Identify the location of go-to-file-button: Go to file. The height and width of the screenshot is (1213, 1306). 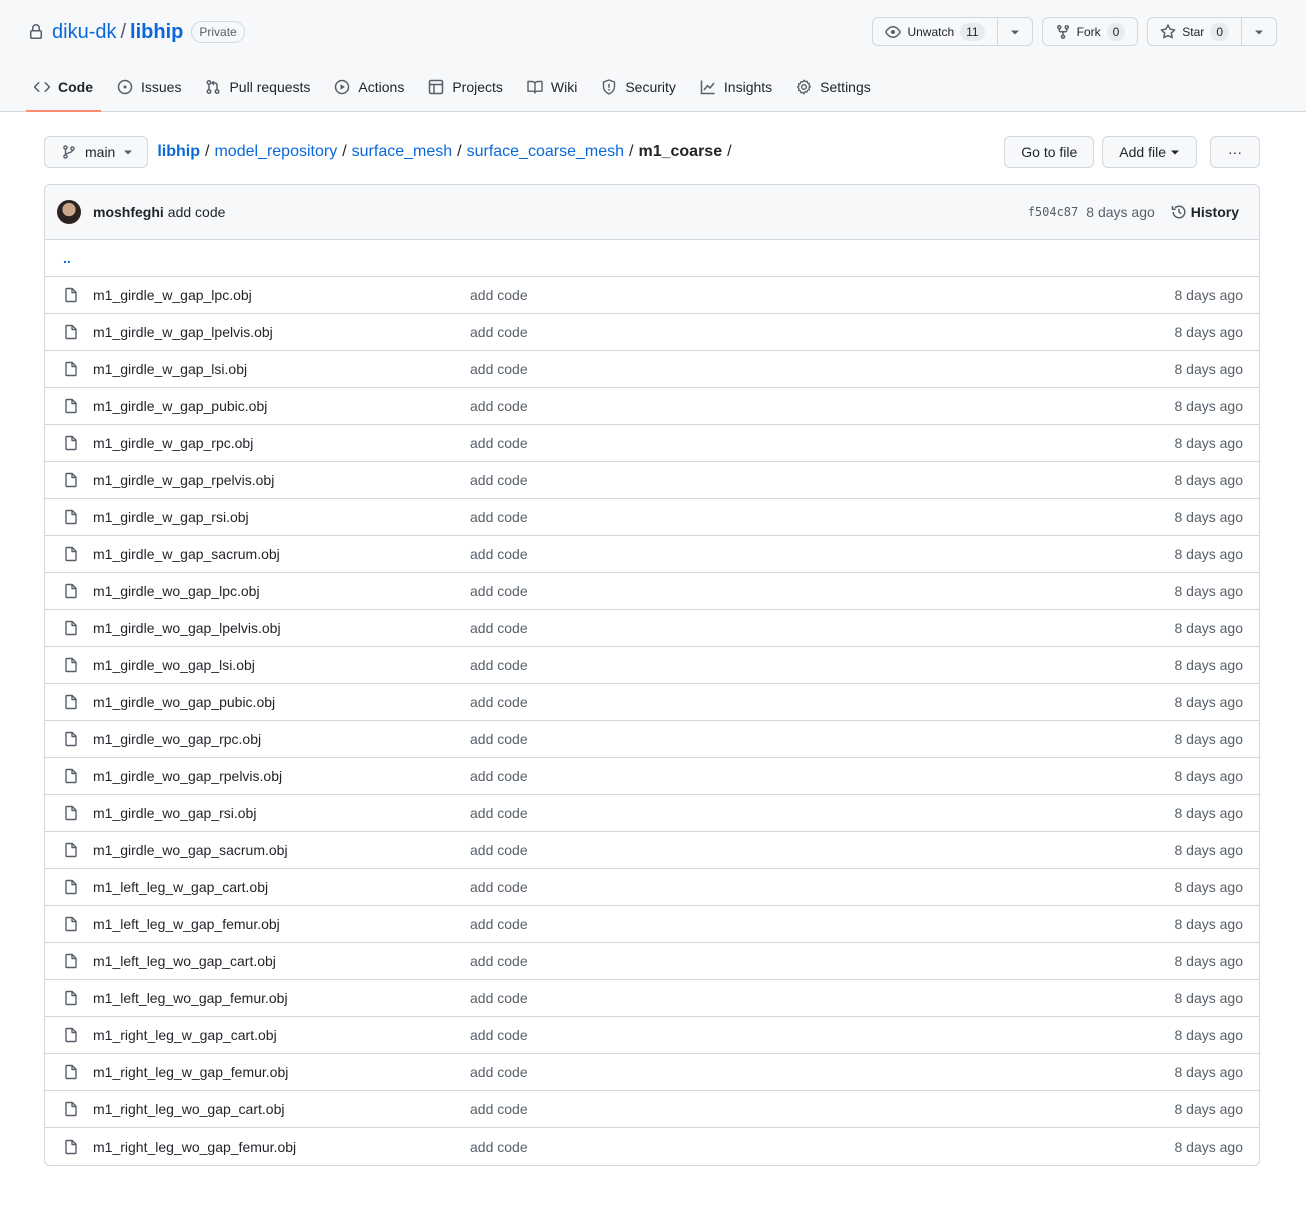
(1049, 152).